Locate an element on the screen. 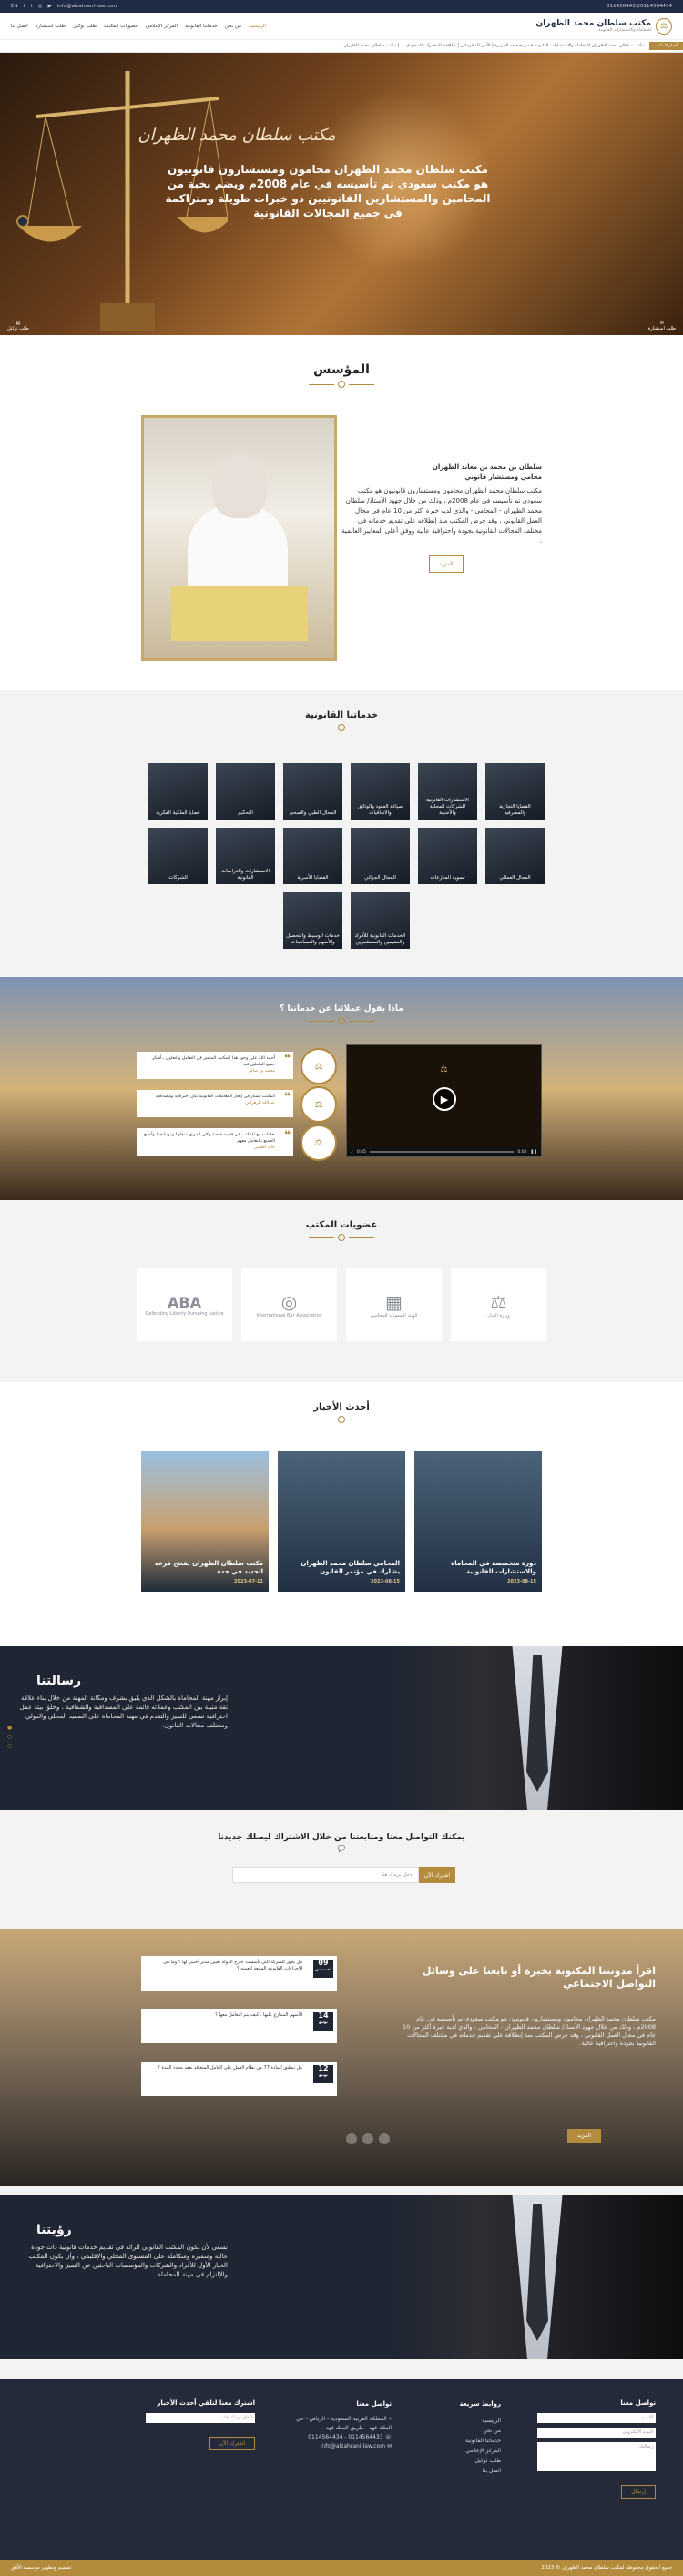 Image resolution: width=683 pixels, height=2576 pixels. logo-name: مكتب سلطان محمد الظهران is located at coordinates (593, 23).